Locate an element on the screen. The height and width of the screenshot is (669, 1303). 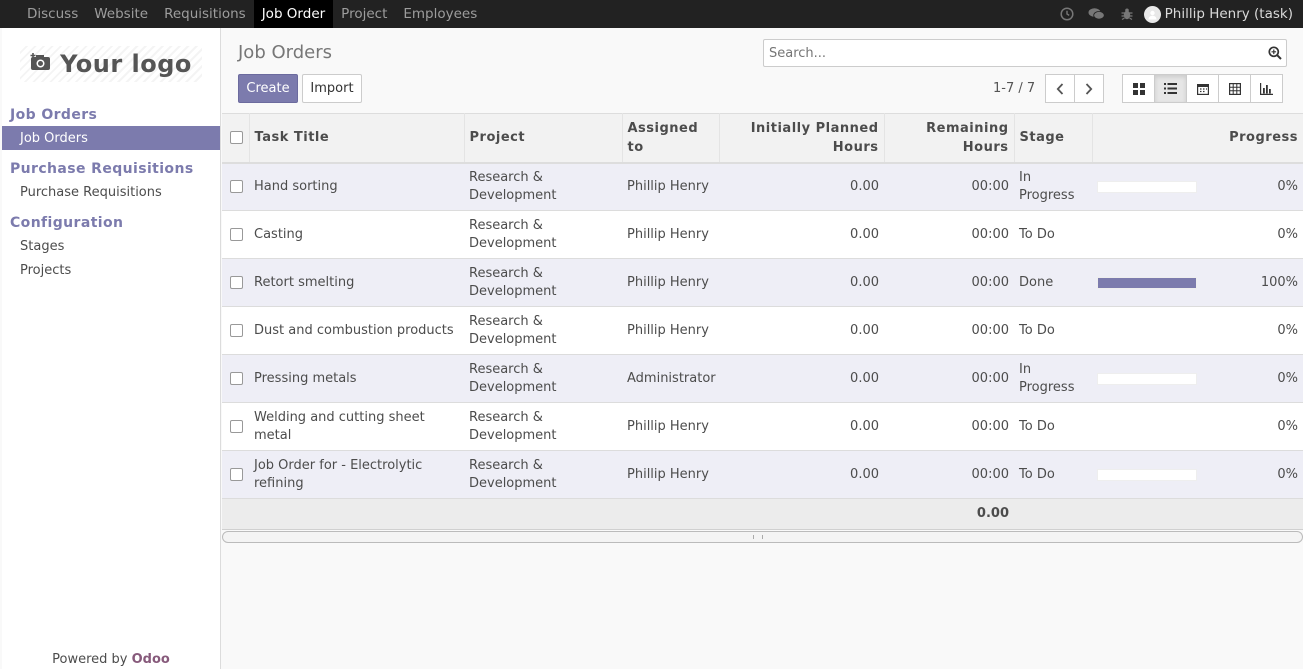
list-view-button is located at coordinates (1170, 88).